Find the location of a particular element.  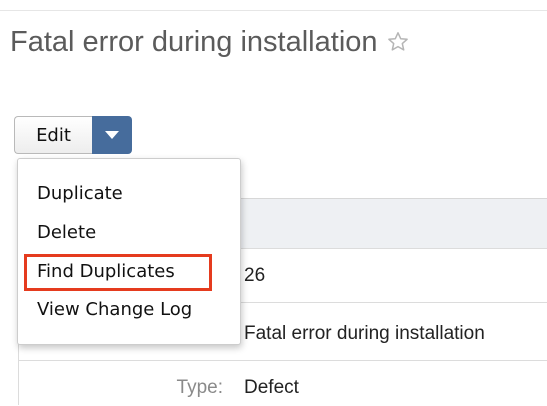

edit-button: Edit is located at coordinates (53, 135).